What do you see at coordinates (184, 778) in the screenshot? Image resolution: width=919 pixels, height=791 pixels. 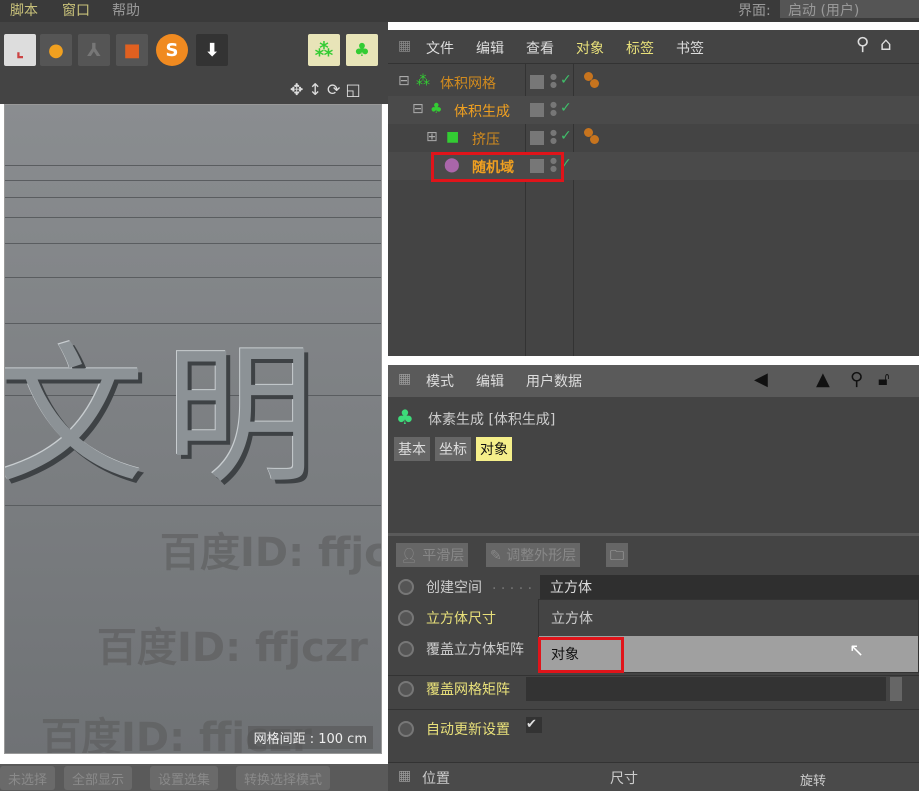 I see `set-selection-button: 设置选集` at bounding box center [184, 778].